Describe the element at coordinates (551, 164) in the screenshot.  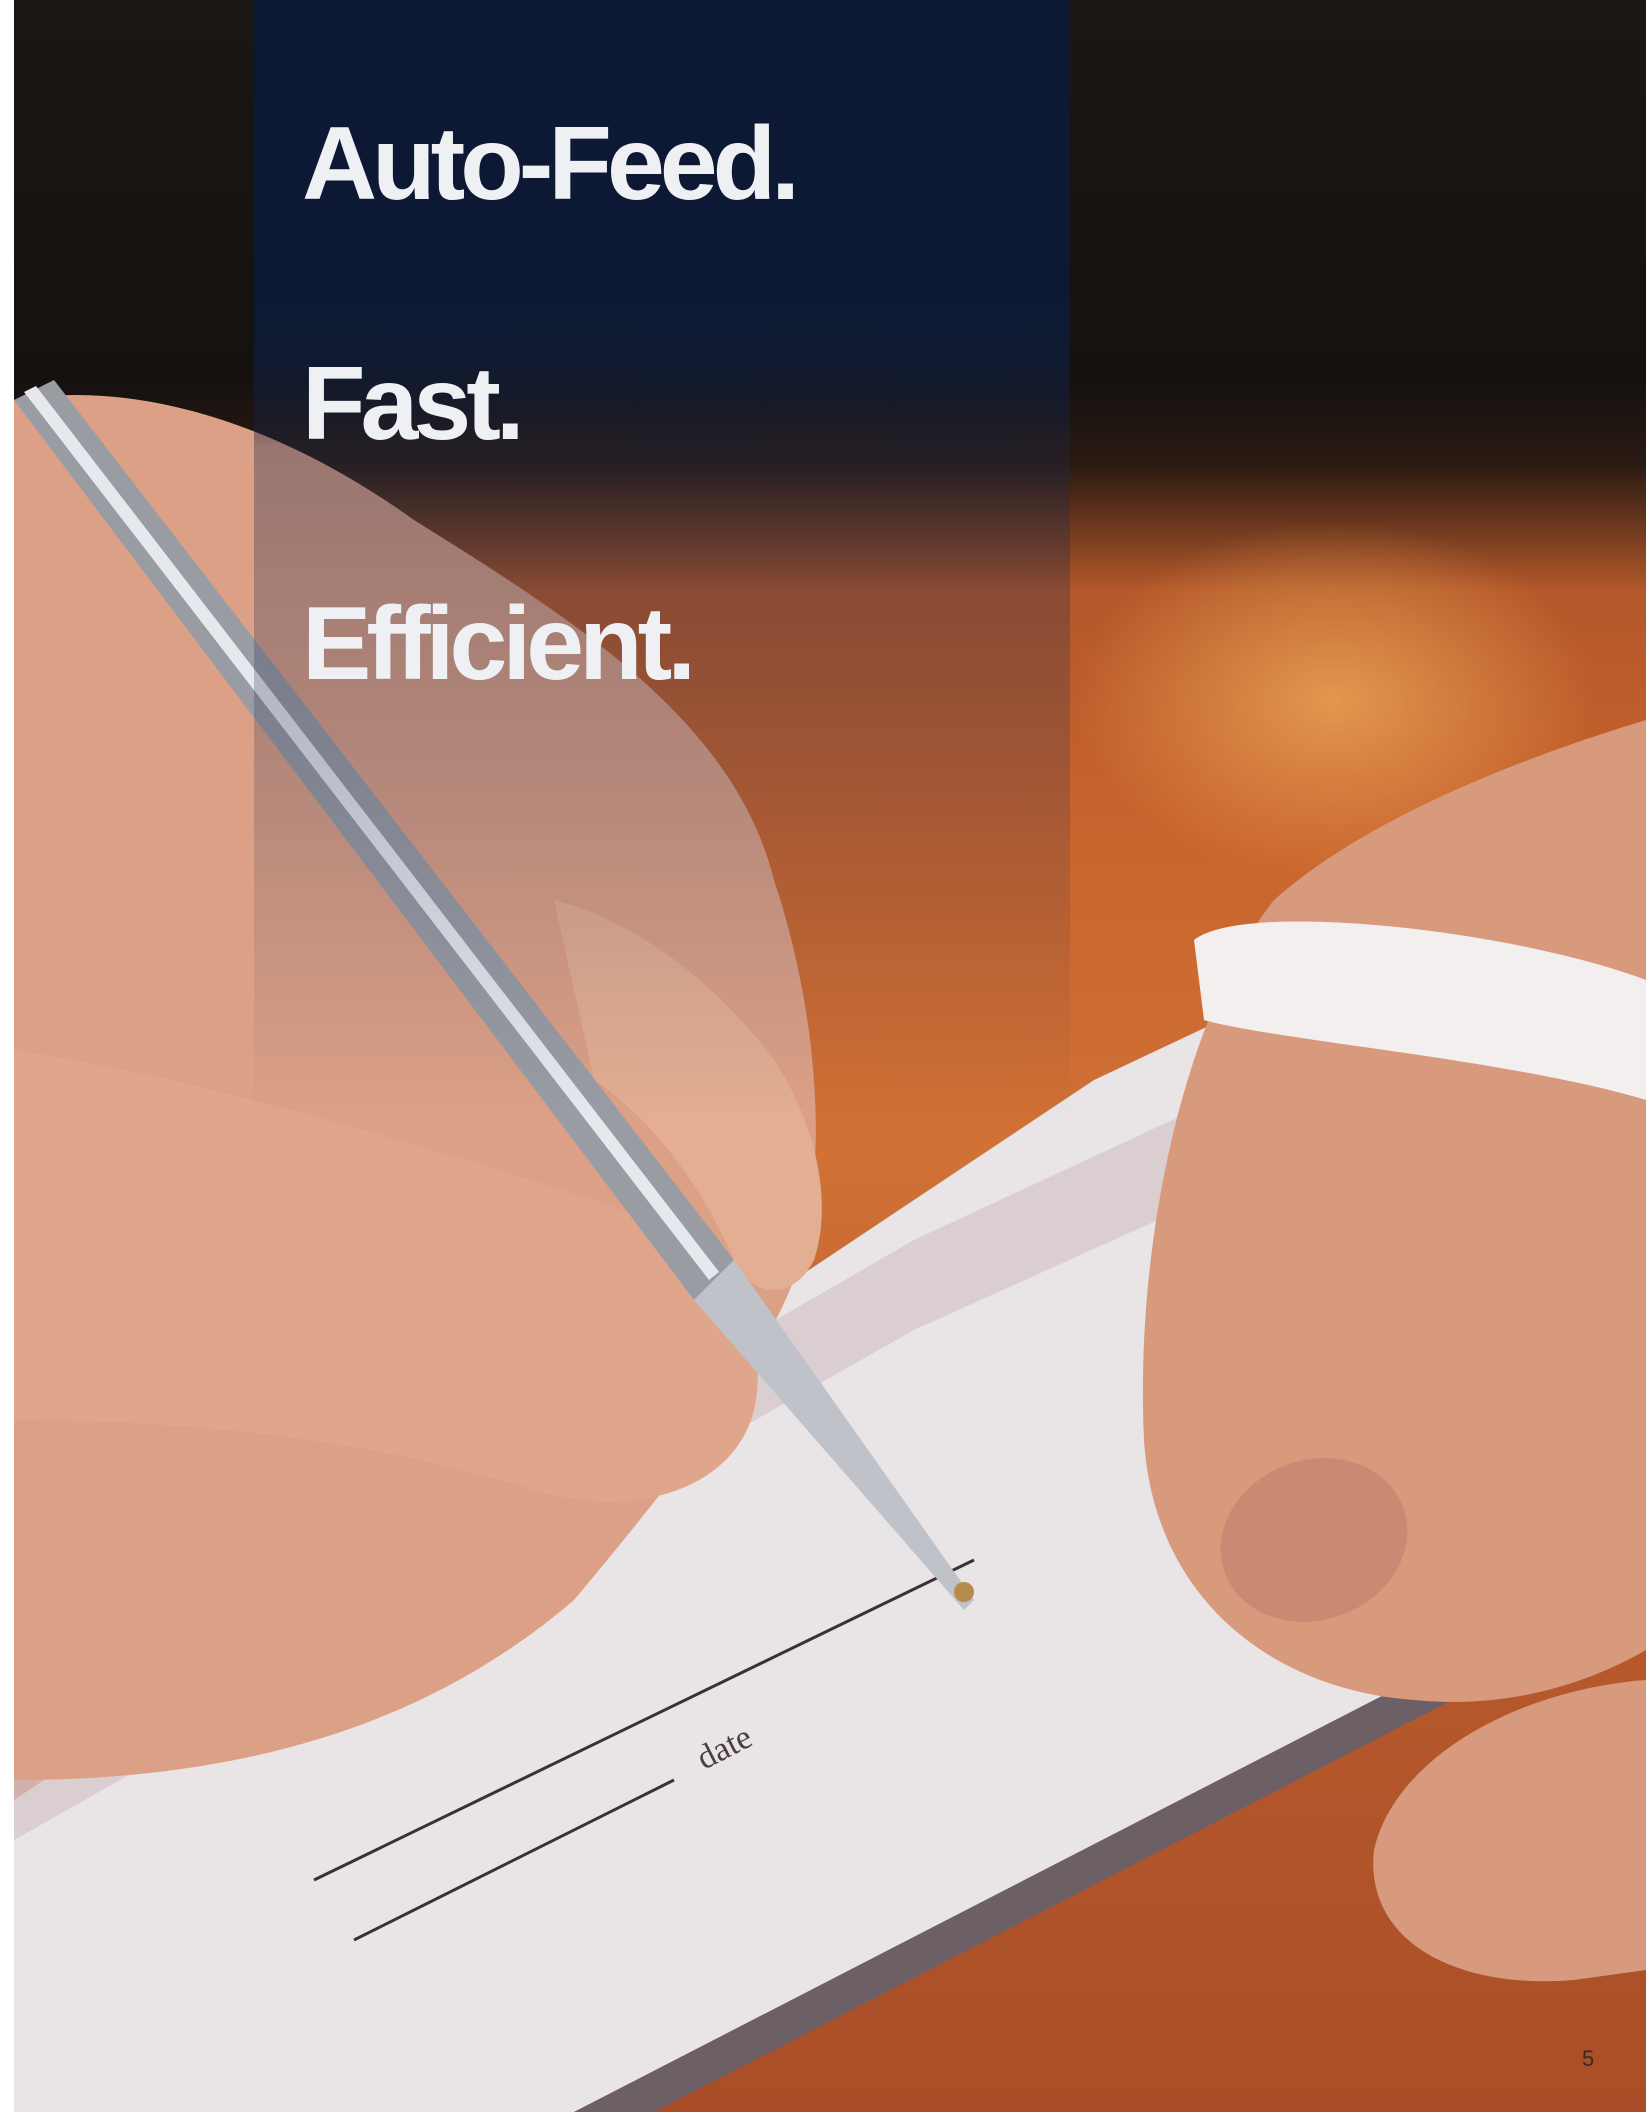
I see `headline-auto-feed: Auto-Feed.` at that location.